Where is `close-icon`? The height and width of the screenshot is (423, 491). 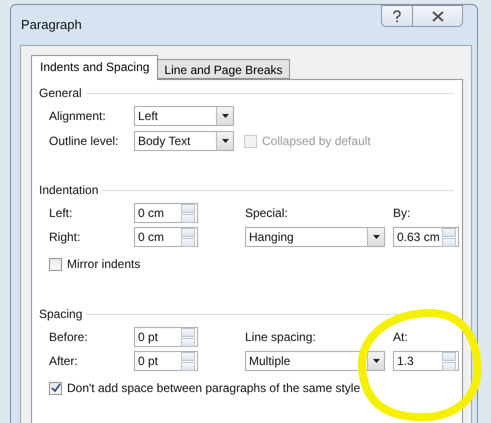
close-icon is located at coordinates (438, 16).